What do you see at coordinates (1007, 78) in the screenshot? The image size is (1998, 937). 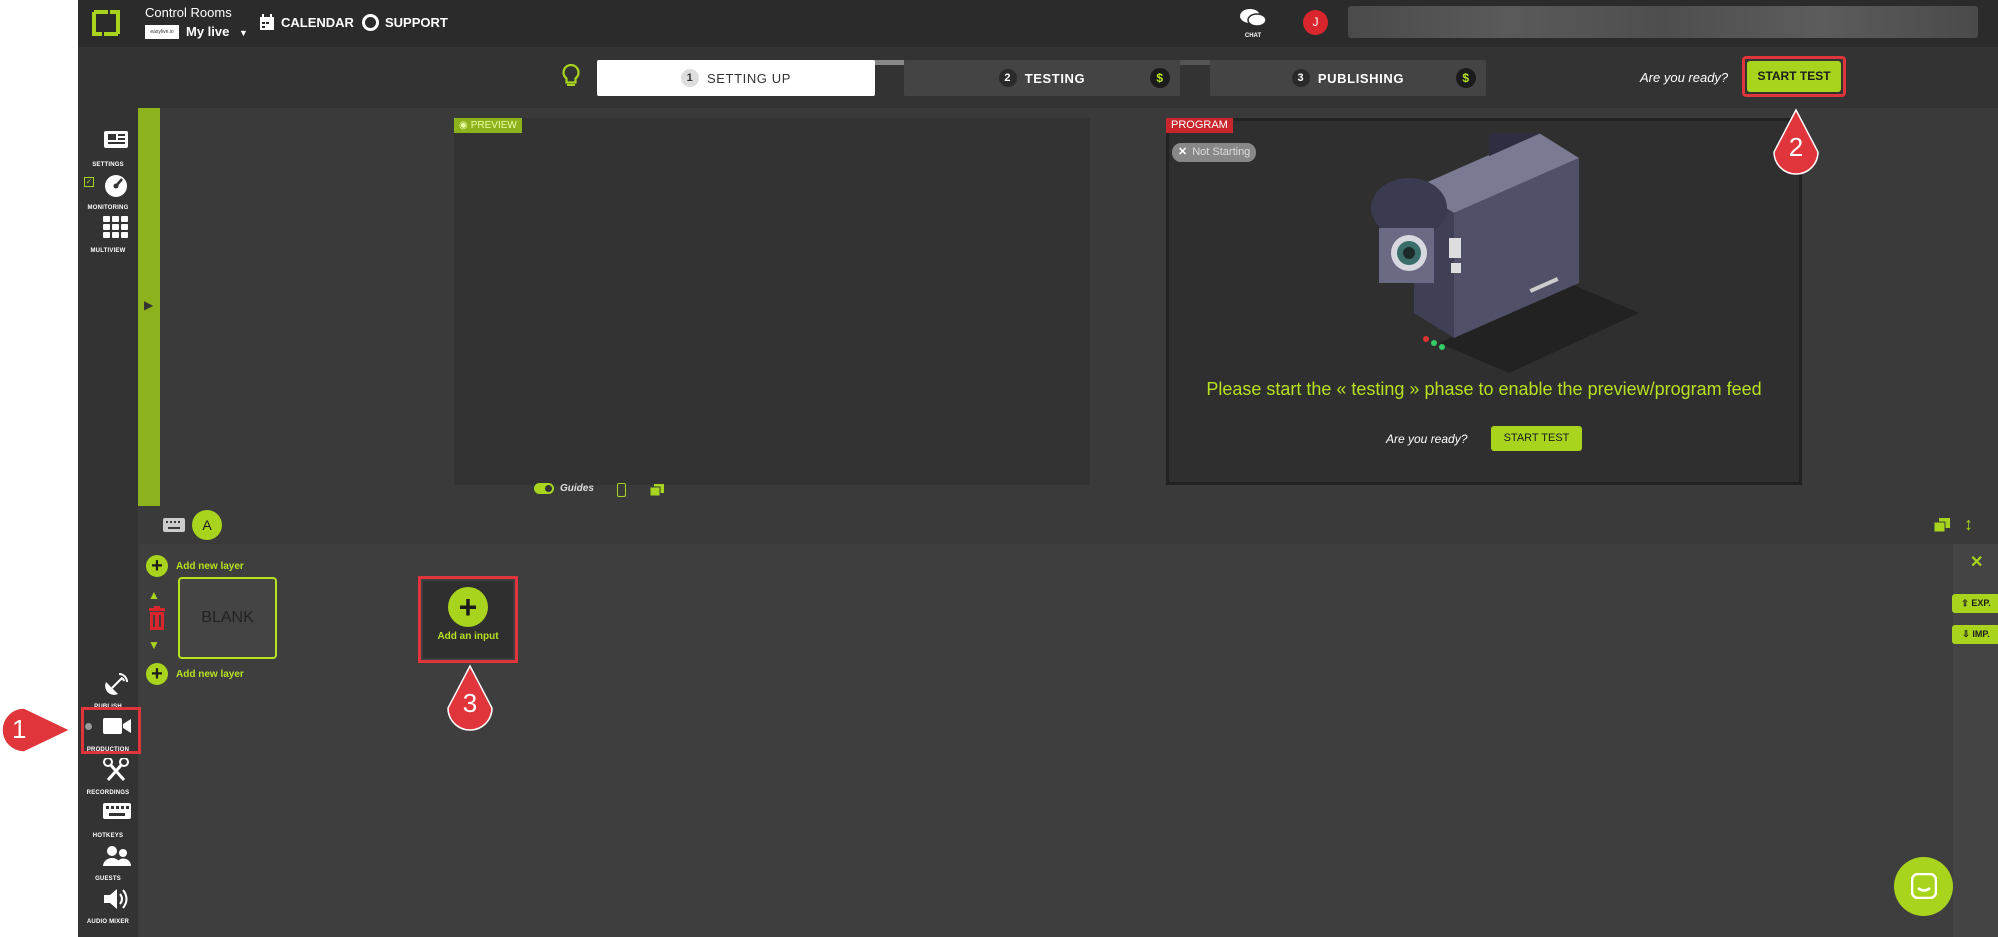 I see `step-number: 2` at bounding box center [1007, 78].